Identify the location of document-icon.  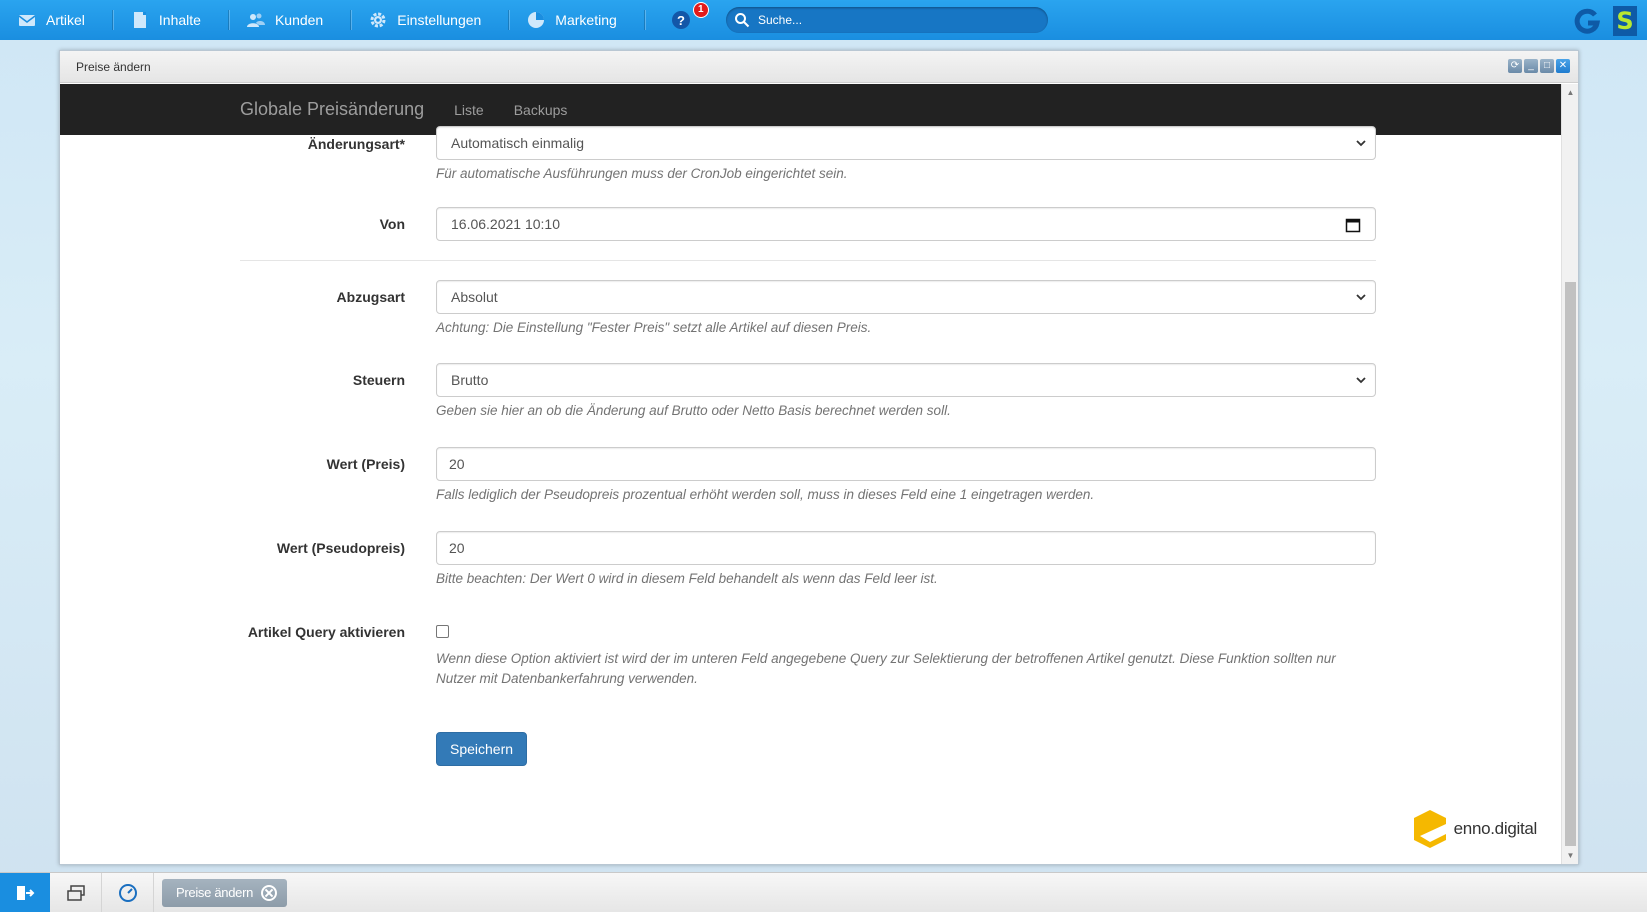
(140, 20).